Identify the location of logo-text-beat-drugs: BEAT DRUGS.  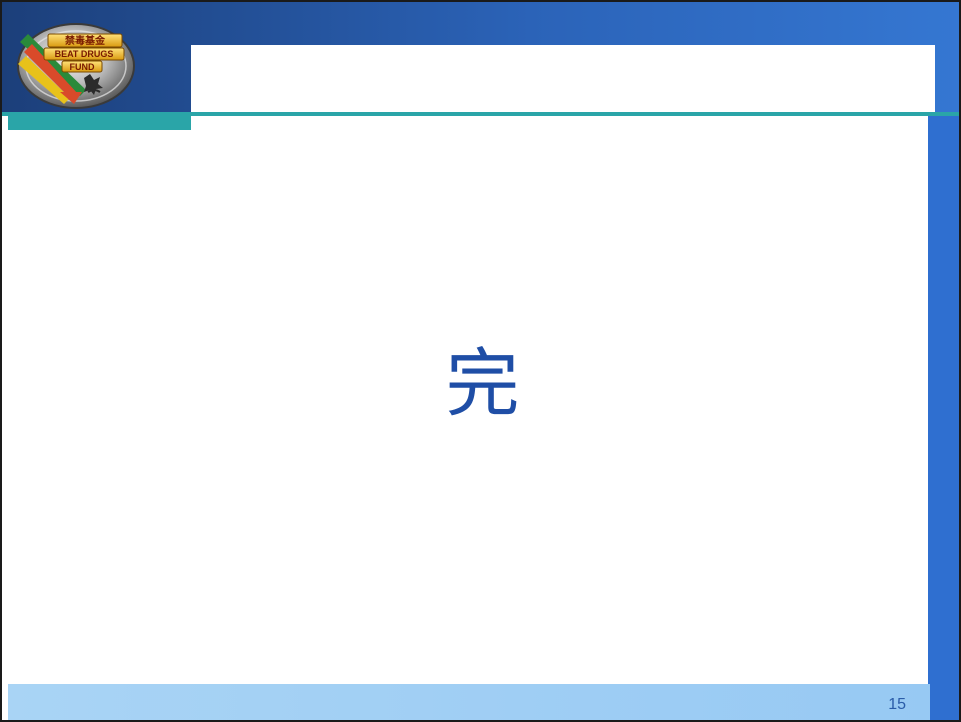
(84, 54).